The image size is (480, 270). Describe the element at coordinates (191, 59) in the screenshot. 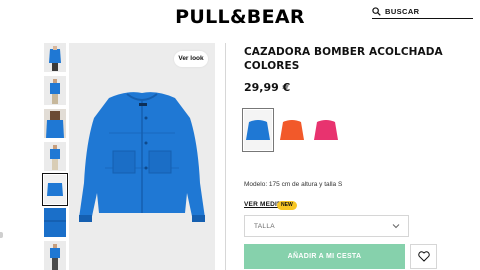

I see `ver-look-button: Ver look` at that location.